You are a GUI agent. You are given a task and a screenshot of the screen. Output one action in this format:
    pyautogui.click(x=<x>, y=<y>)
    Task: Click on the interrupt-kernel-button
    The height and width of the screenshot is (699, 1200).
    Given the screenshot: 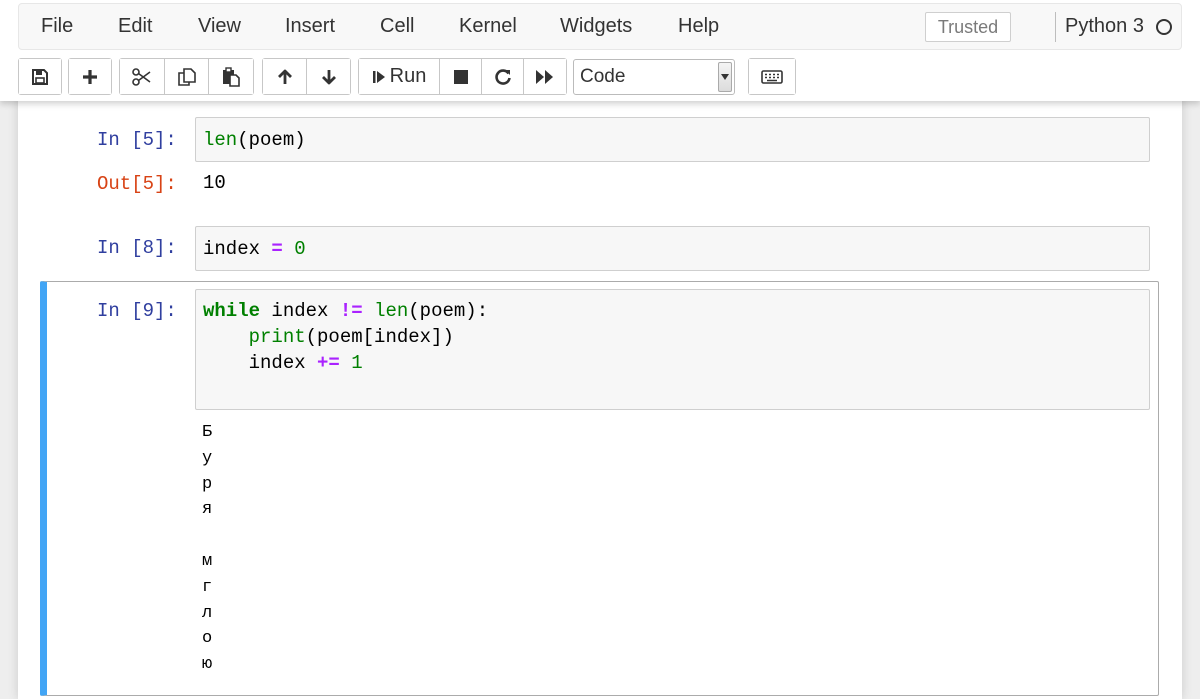 What is the action you would take?
    pyautogui.click(x=461, y=76)
    